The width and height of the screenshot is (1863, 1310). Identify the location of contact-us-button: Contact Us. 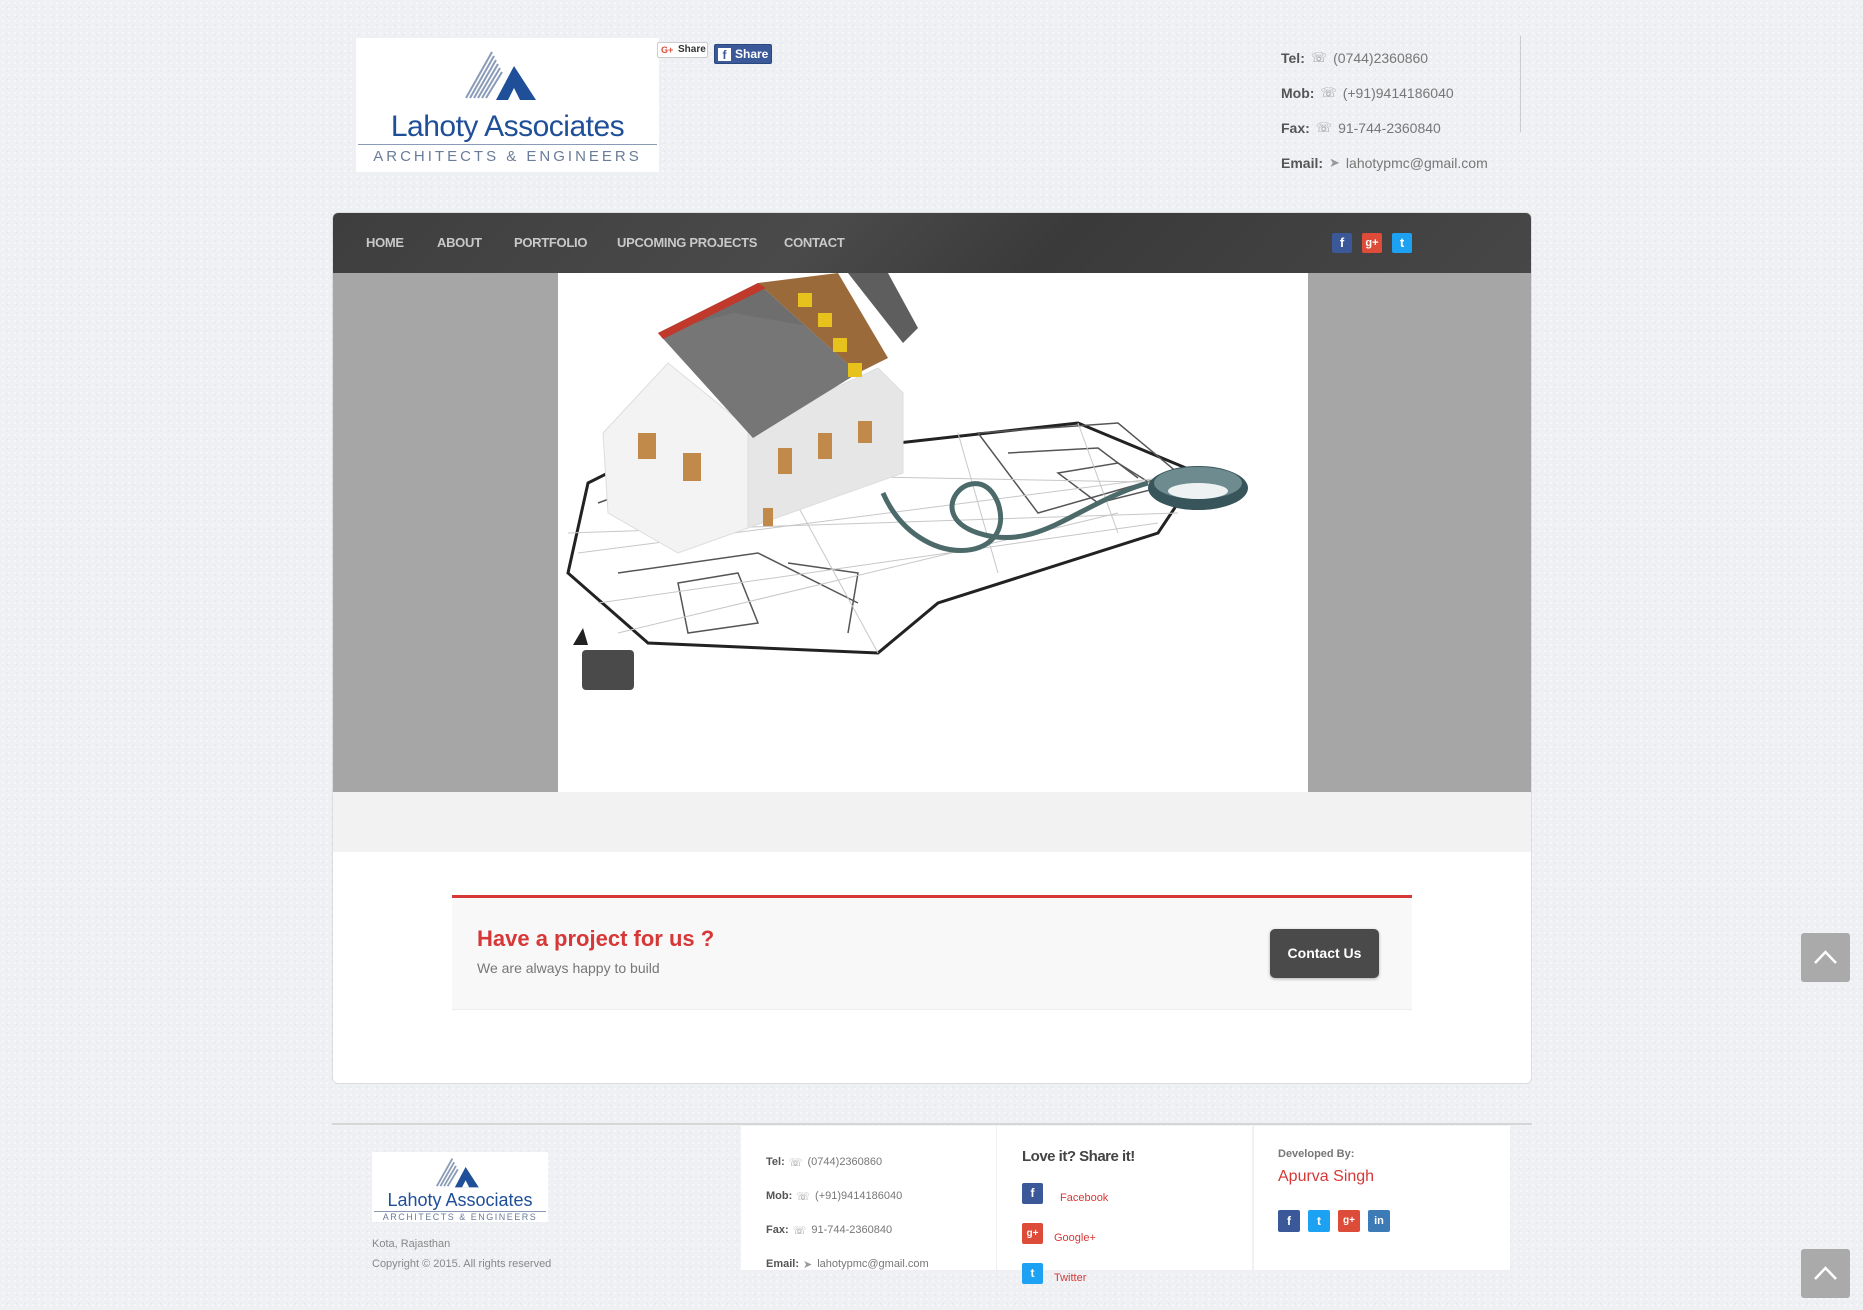
(1324, 953).